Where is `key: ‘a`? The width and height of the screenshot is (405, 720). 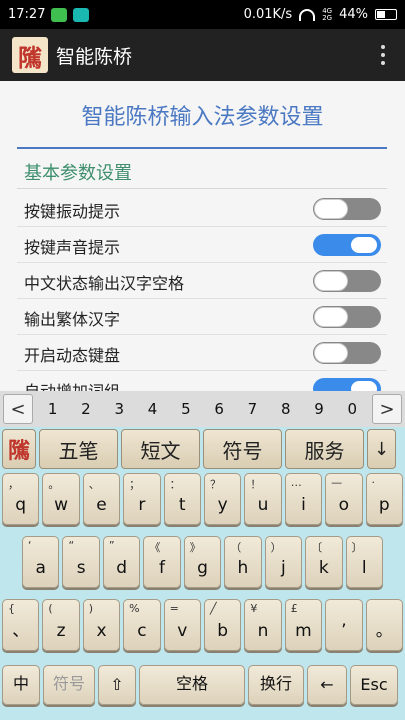 key: ‘a is located at coordinates (41, 562).